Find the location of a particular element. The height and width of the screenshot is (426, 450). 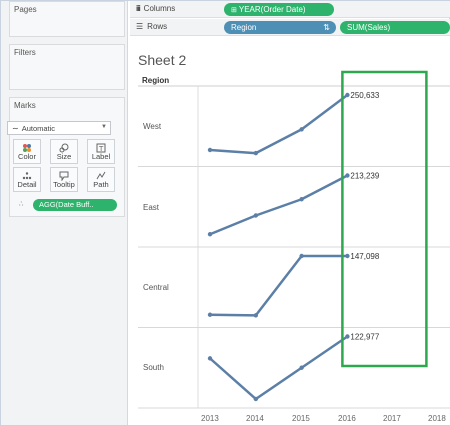

filters-title: Filters is located at coordinates (25, 52).